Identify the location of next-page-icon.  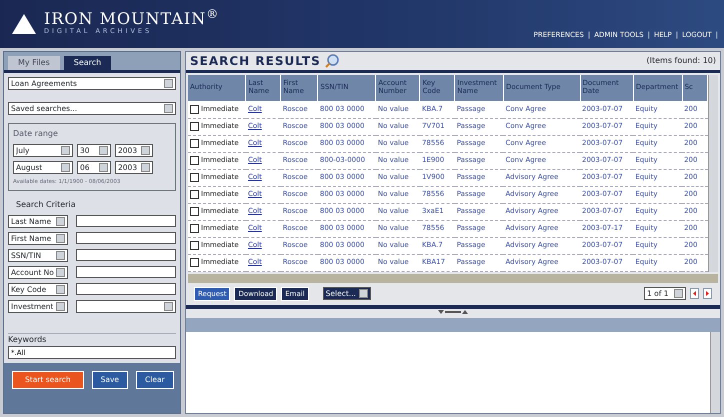
(707, 294).